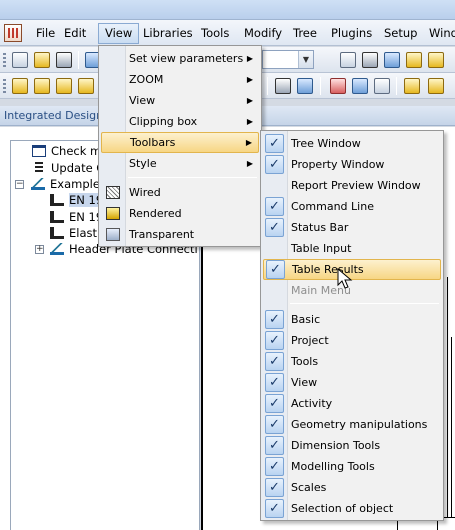 This screenshot has height=530, width=455. What do you see at coordinates (75, 33) in the screenshot?
I see `menu-edit: Edit` at bounding box center [75, 33].